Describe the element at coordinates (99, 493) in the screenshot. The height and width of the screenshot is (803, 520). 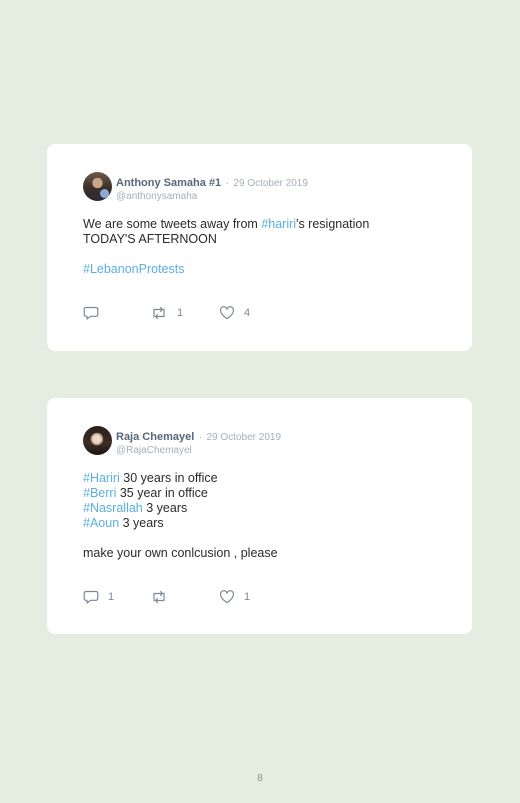
I see `hashtag-link: #Berri` at that location.